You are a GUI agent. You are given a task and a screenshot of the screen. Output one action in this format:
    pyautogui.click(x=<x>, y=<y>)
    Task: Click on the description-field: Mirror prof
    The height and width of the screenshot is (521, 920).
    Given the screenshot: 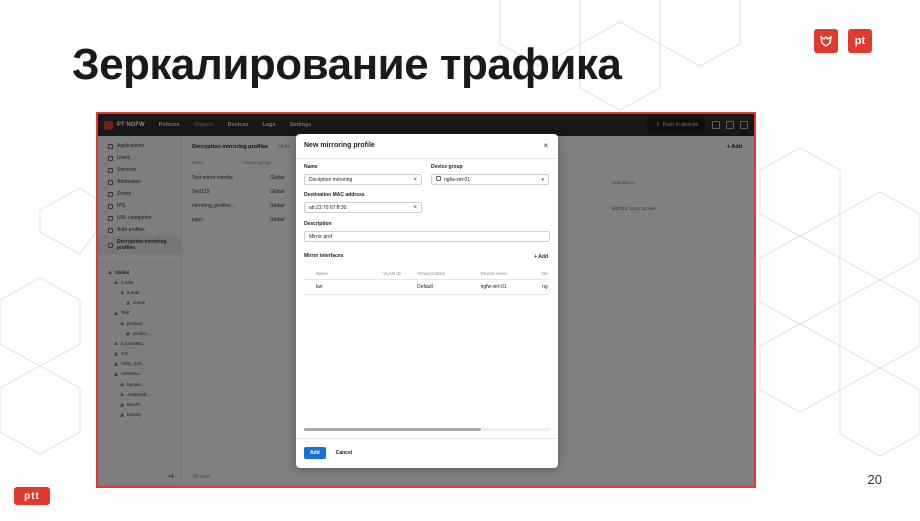 What is the action you would take?
    pyautogui.click(x=427, y=236)
    